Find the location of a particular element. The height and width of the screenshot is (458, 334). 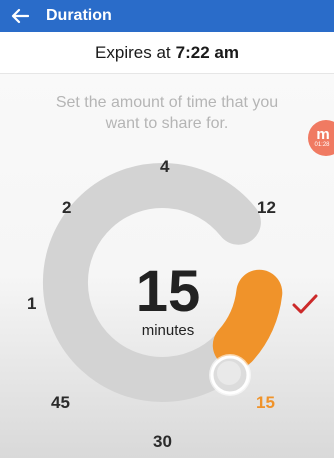

dial-label-2: 2 is located at coordinates (66, 208).